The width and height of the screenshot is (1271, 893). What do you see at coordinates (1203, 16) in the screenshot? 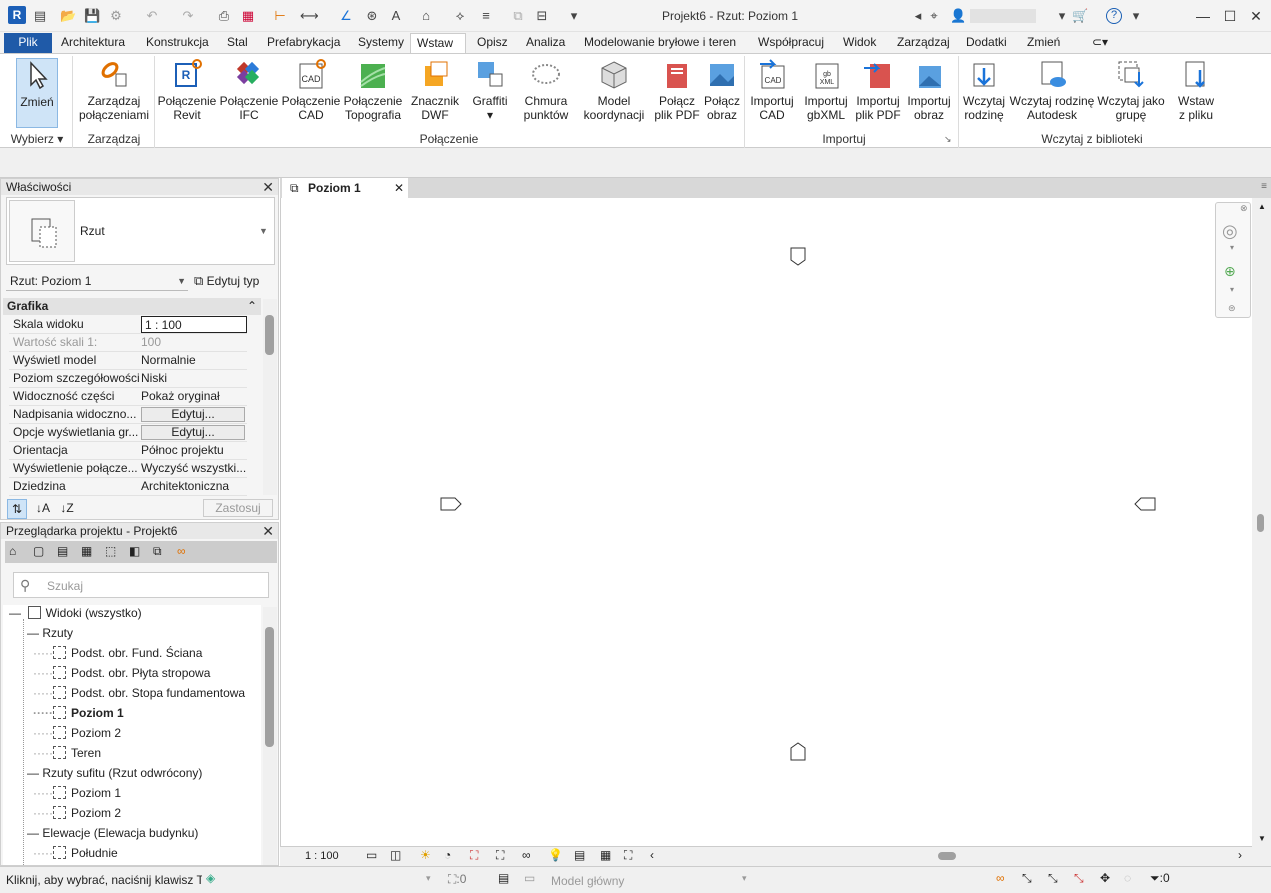
I see `minimize-button: —` at bounding box center [1203, 16].